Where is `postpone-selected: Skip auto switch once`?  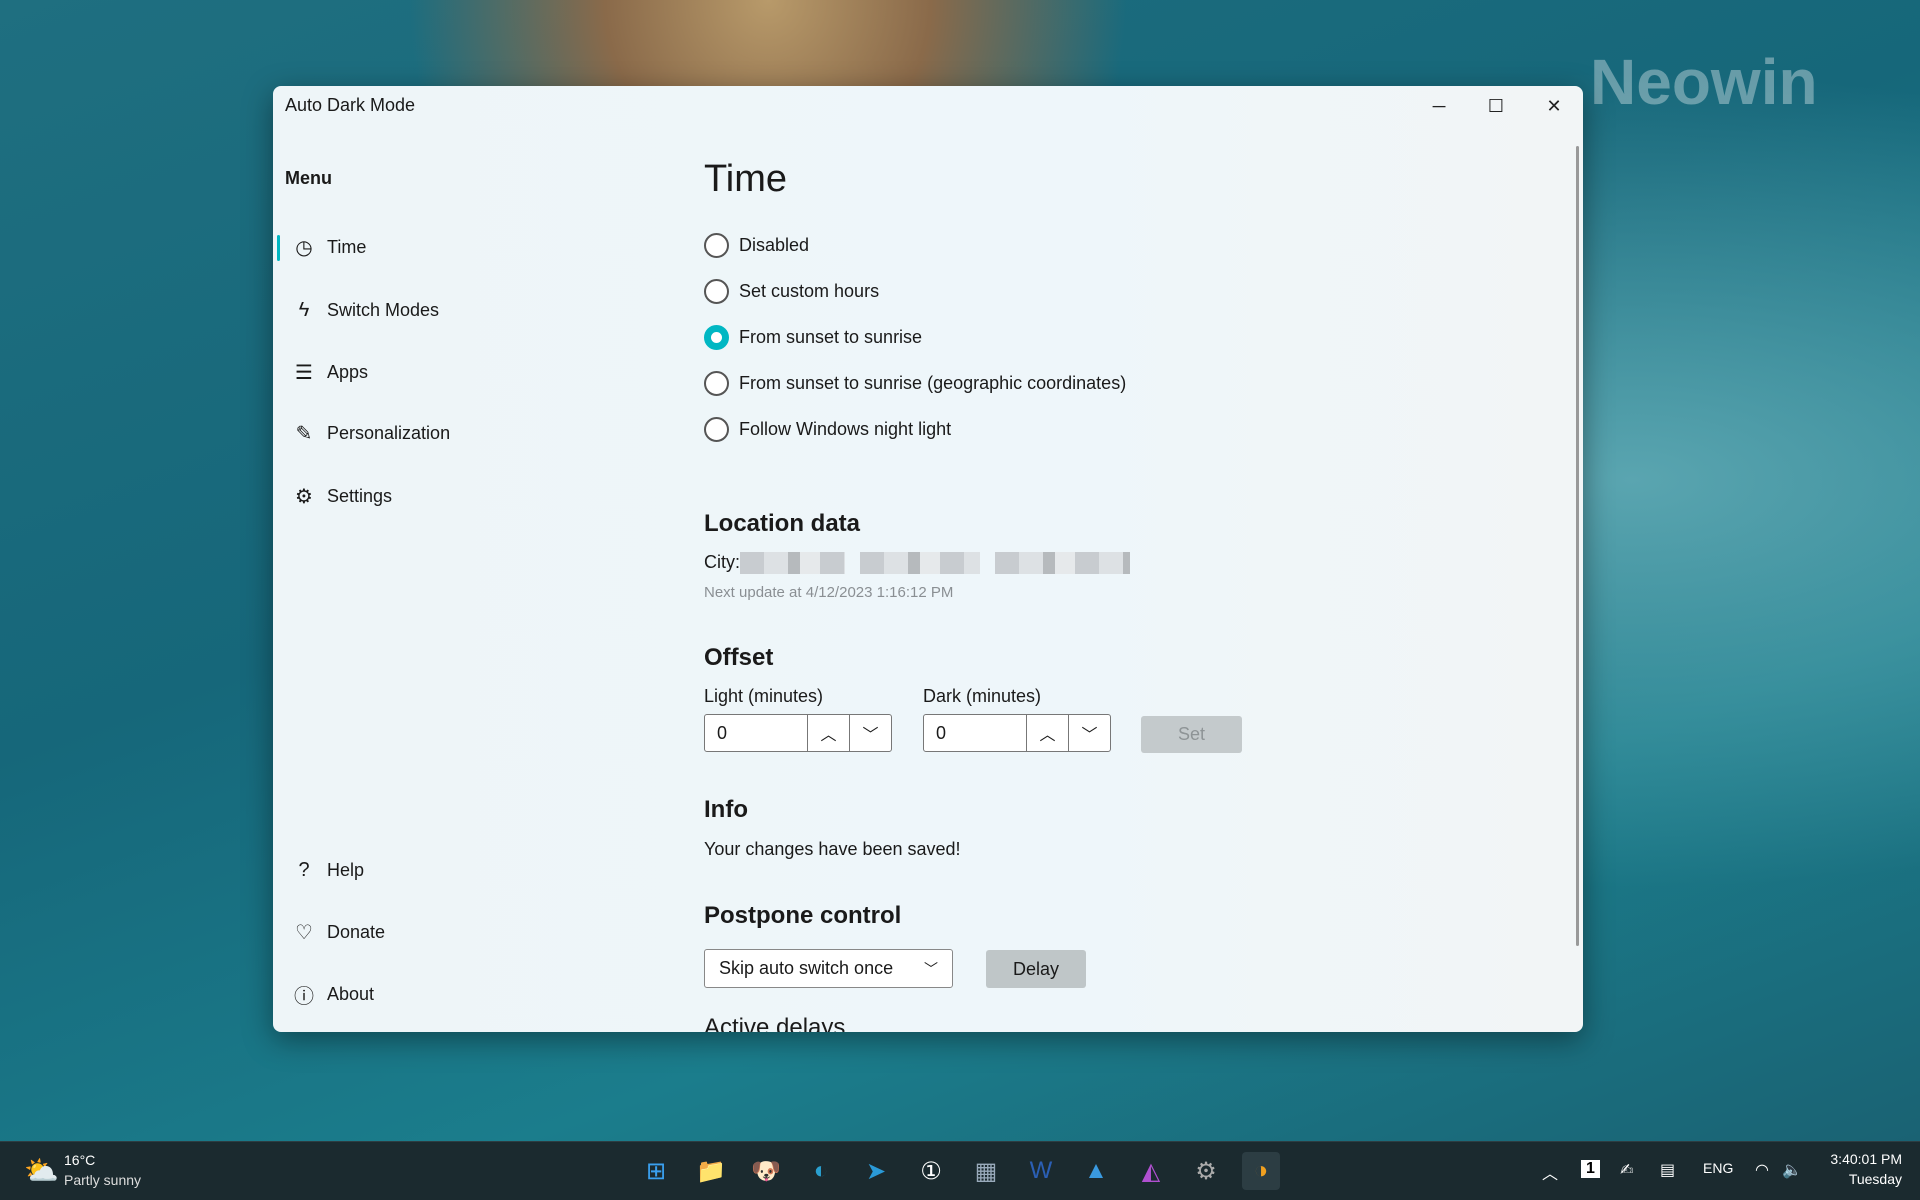 postpone-selected: Skip auto switch once is located at coordinates (806, 968).